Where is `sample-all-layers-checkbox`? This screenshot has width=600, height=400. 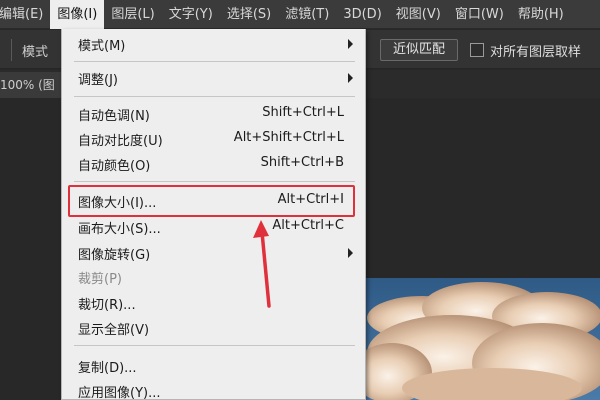
sample-all-layers-checkbox is located at coordinates (477, 50).